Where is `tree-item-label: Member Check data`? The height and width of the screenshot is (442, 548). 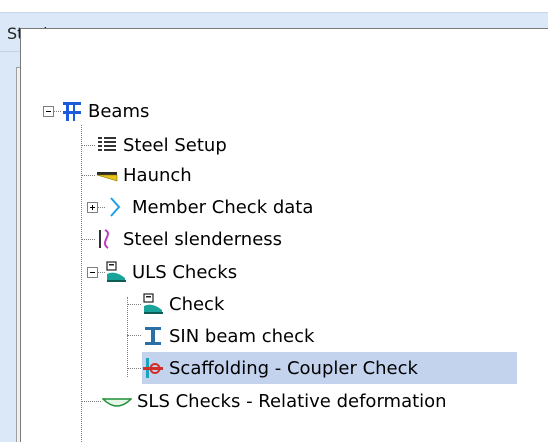
tree-item-label: Member Check data is located at coordinates (223, 207).